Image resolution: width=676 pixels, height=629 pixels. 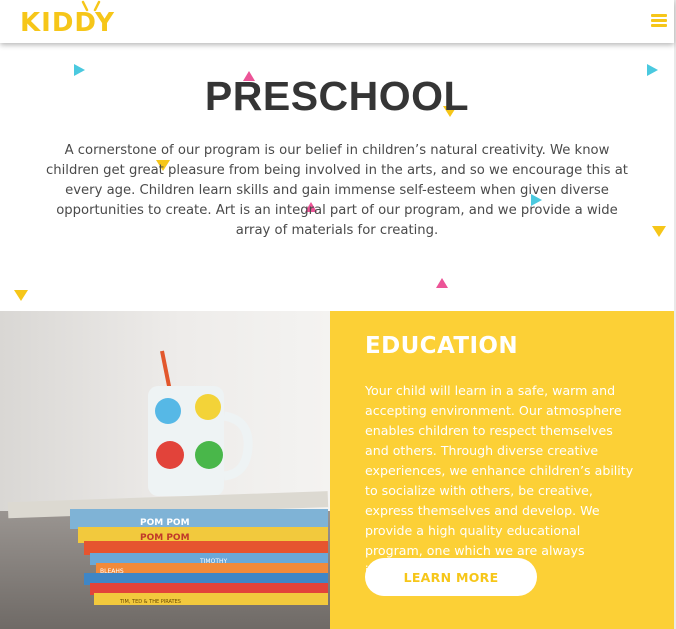 I want to click on site-header: KIDDY, so click(x=337, y=21).